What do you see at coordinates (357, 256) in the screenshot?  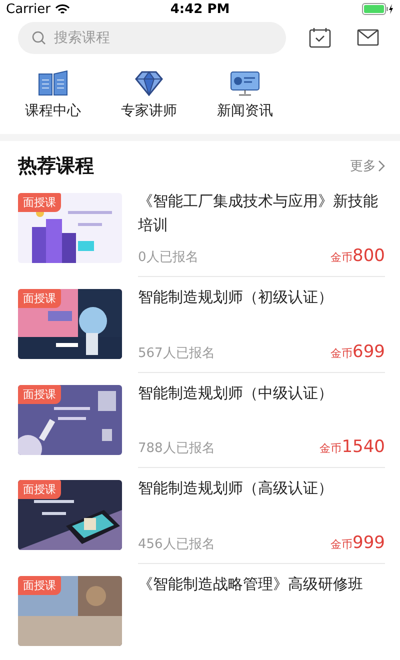 I see `course-price: 金币800` at bounding box center [357, 256].